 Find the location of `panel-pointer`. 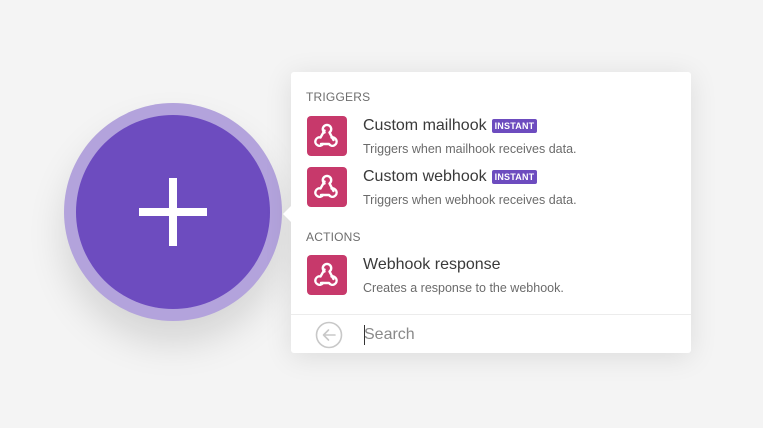

panel-pointer is located at coordinates (287, 214).